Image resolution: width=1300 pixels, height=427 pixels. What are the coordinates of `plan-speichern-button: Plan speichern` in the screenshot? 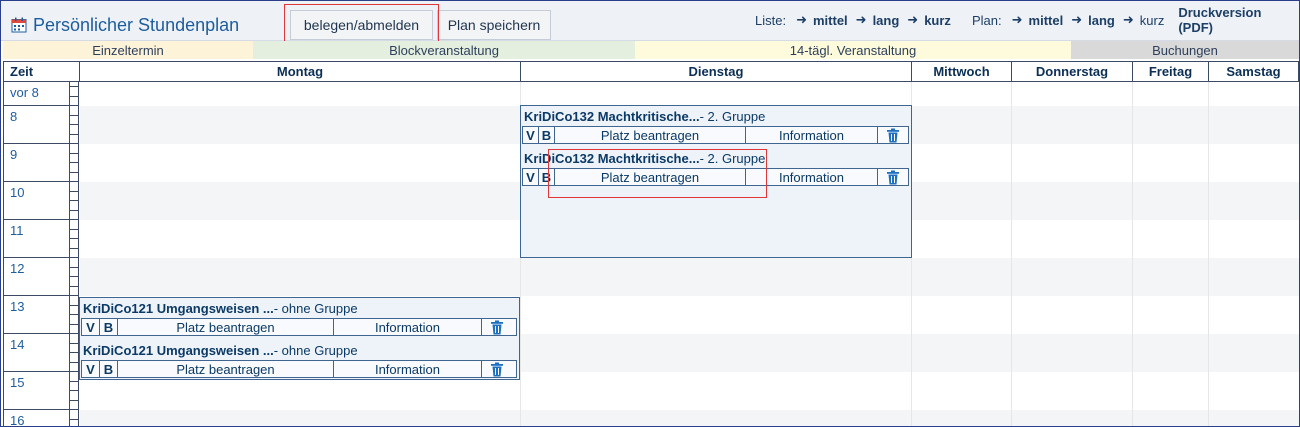 It's located at (494, 25).